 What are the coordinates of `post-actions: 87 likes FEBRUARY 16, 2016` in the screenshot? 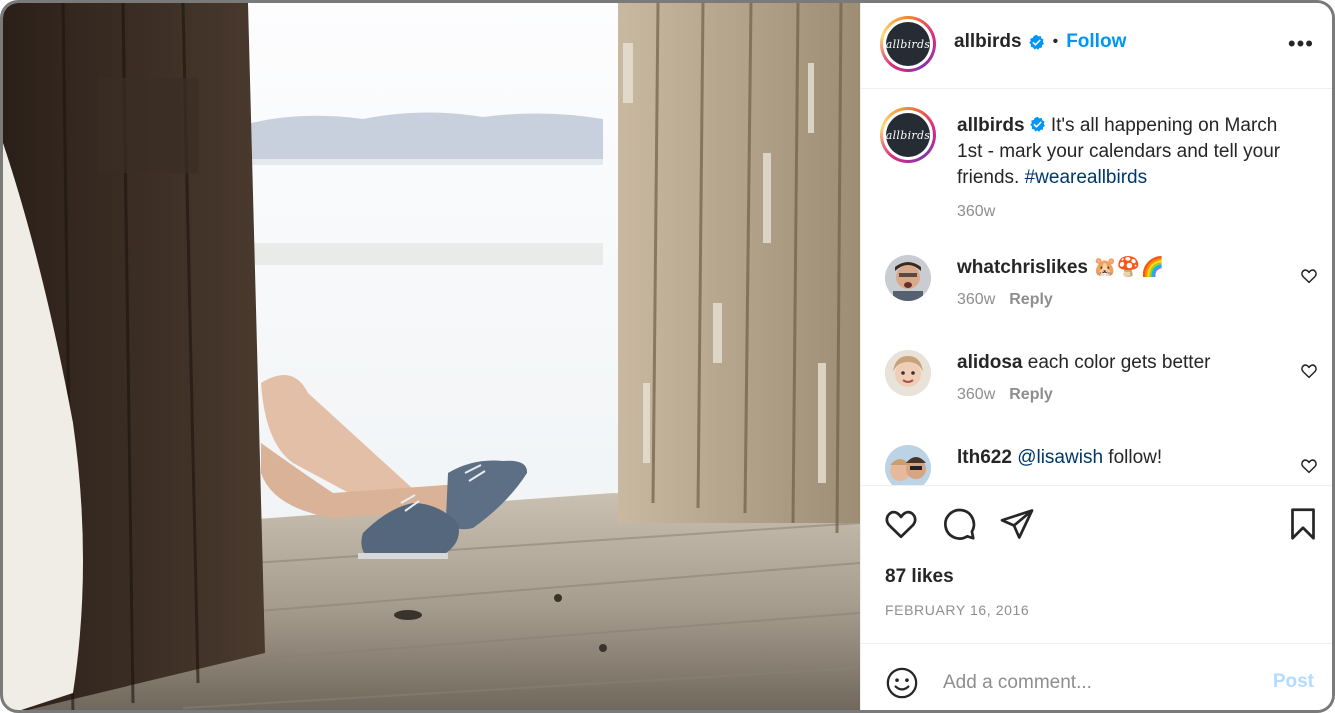 It's located at (1096, 564).